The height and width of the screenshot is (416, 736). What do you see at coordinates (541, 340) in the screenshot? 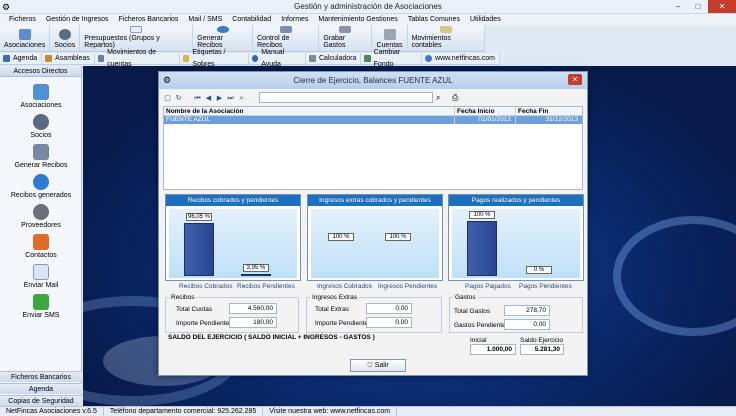
I see `saldo-ejercicio-label: Saldo Ejercicio` at bounding box center [541, 340].